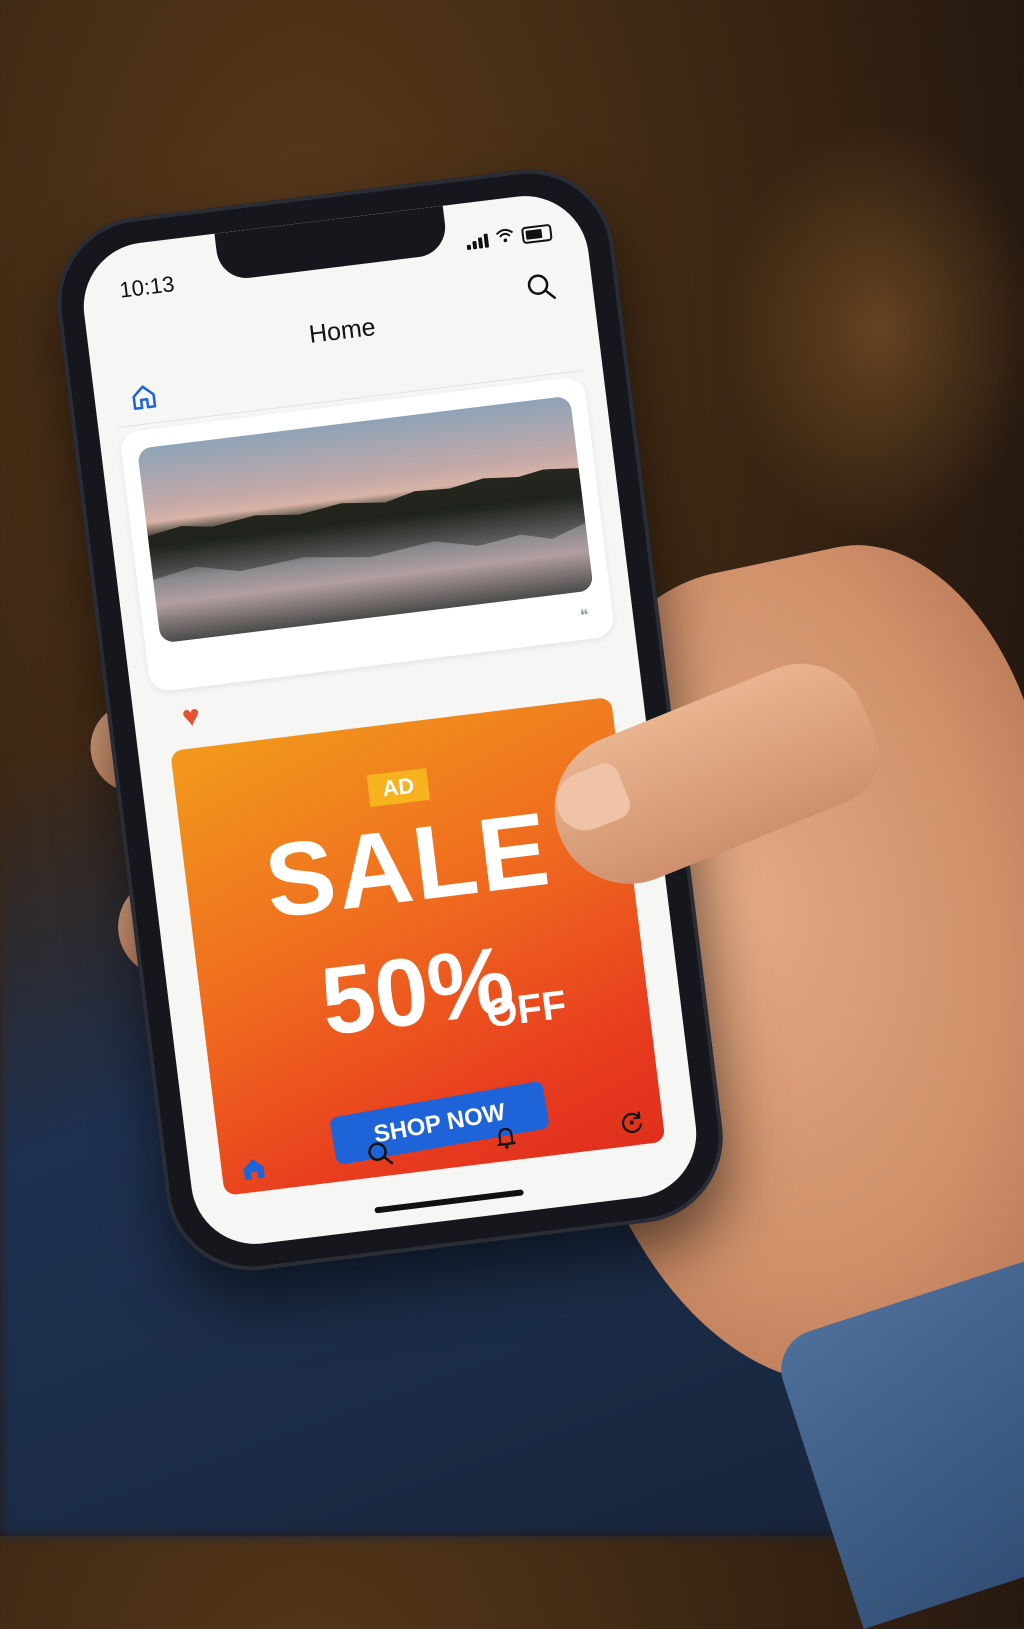 The height and width of the screenshot is (1629, 1024). Describe the element at coordinates (398, 787) in the screenshot. I see `ad-badge: AD` at that location.